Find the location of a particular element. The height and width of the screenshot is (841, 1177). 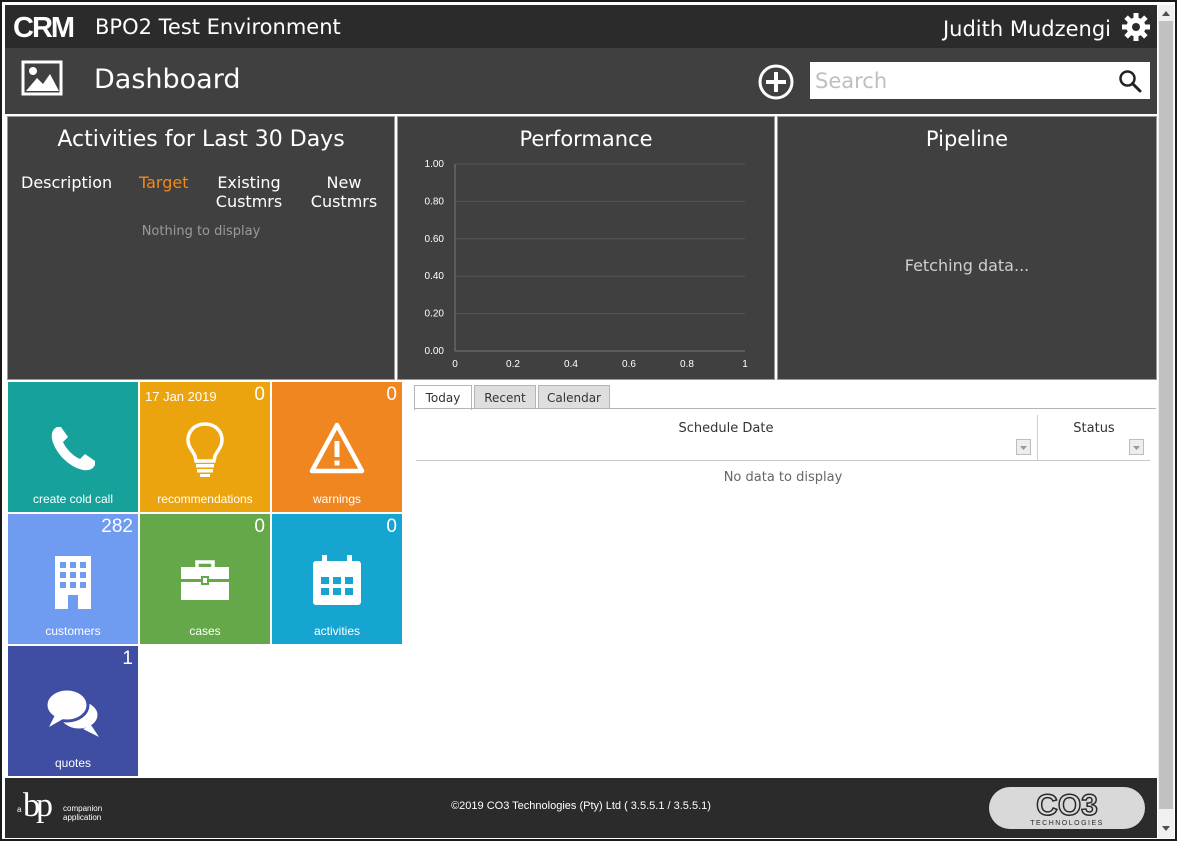

user-name: Judith Mudzengi is located at coordinates (1027, 29).